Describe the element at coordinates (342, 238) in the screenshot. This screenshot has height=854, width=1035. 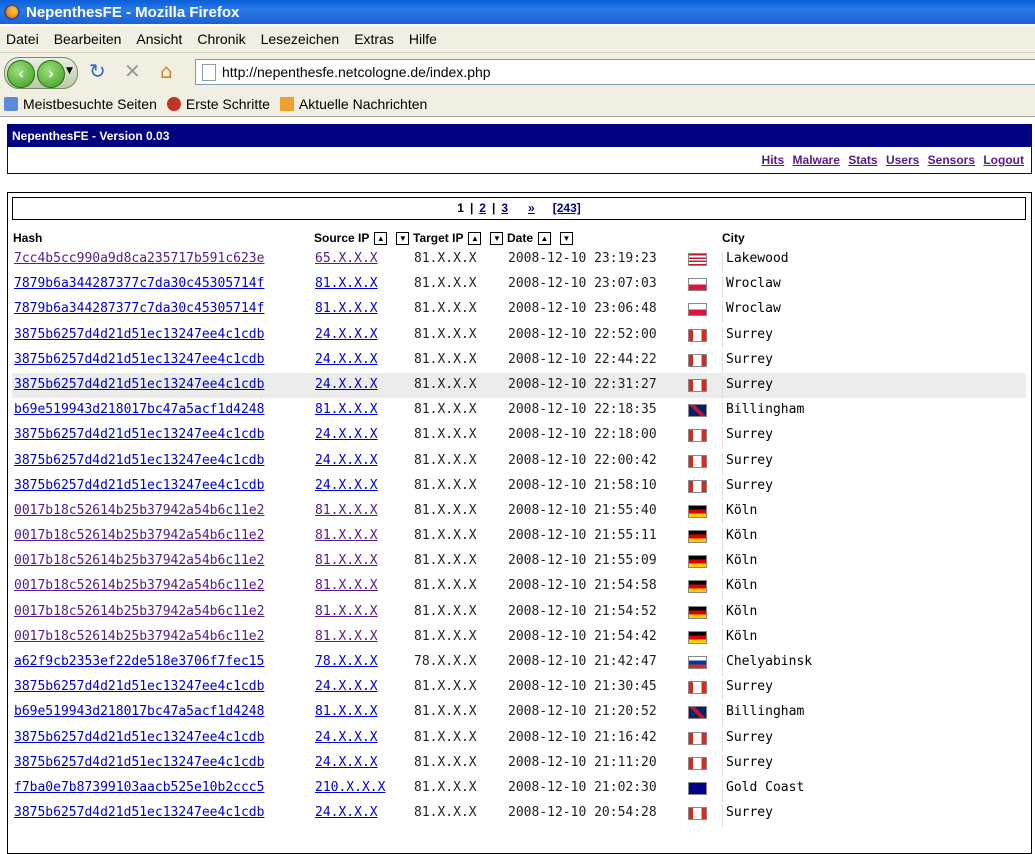
I see `column-label: Source IP` at that location.